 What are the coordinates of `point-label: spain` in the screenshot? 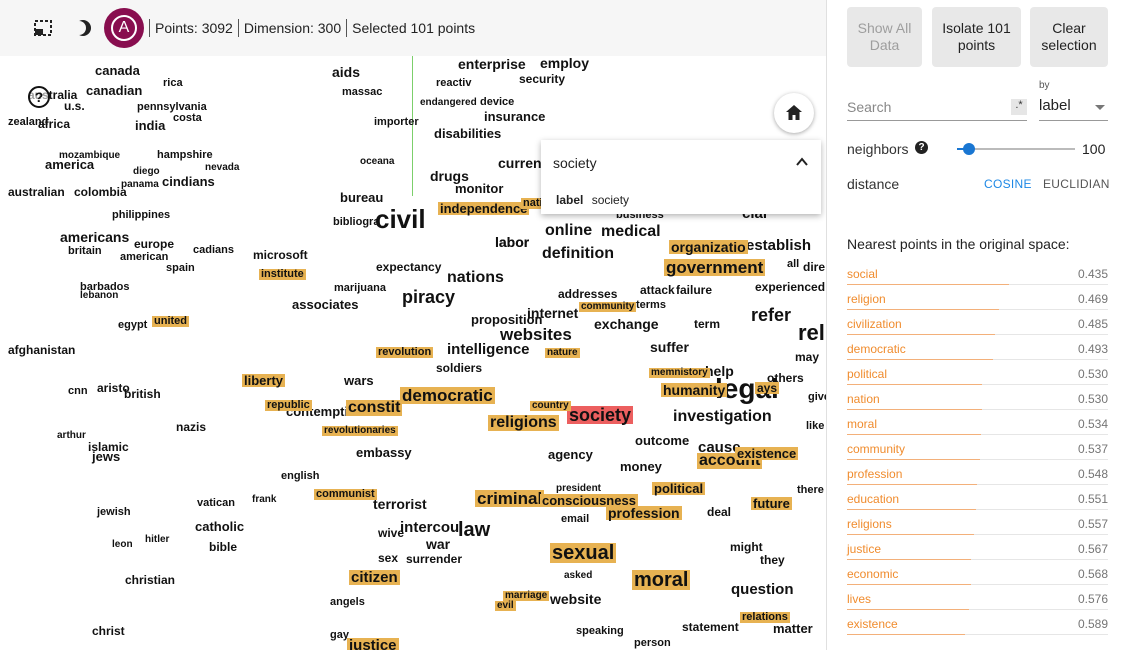 It's located at (180, 268).